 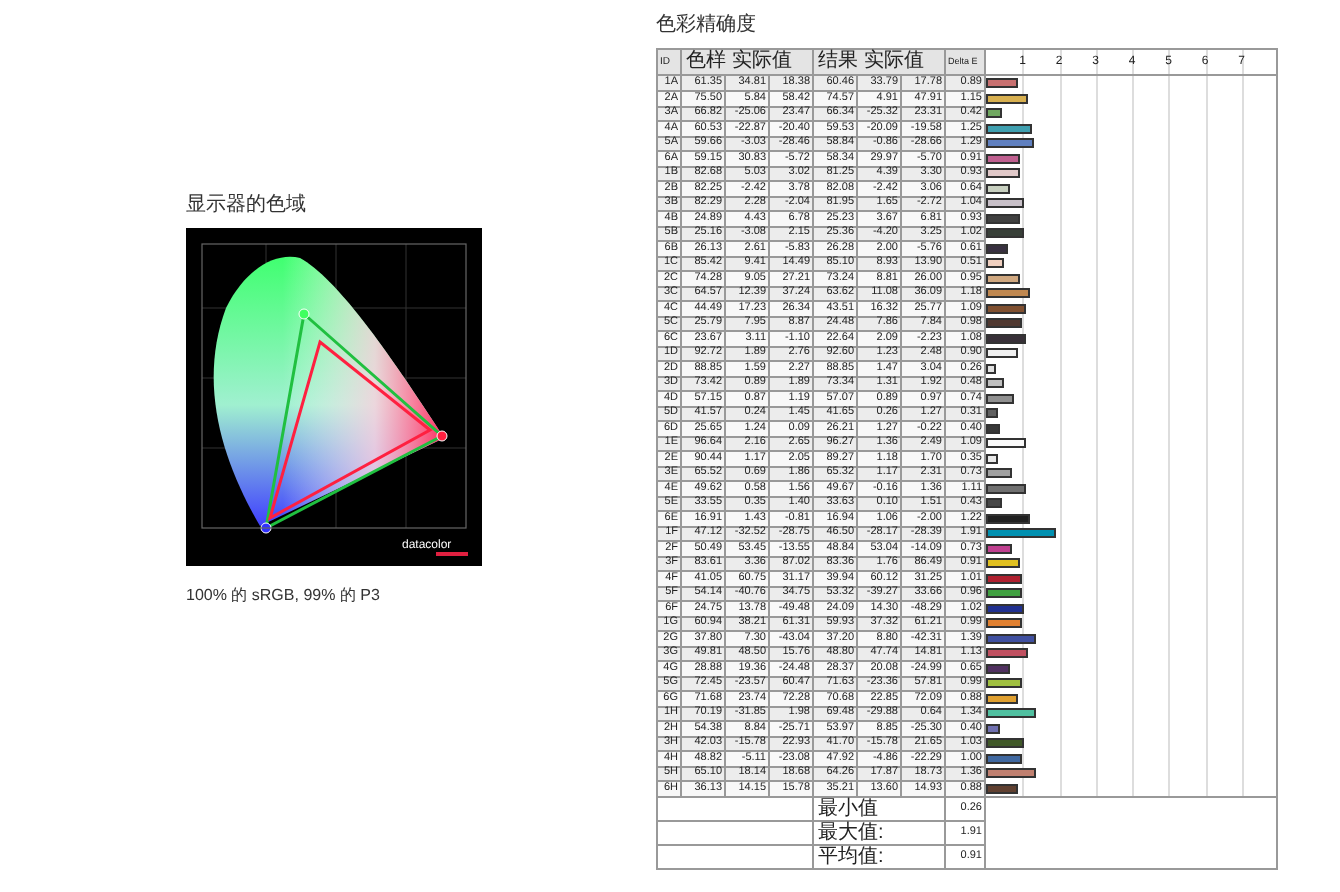 What do you see at coordinates (246, 205) in the screenshot?
I see `gamut-title: 显示器的色域` at bounding box center [246, 205].